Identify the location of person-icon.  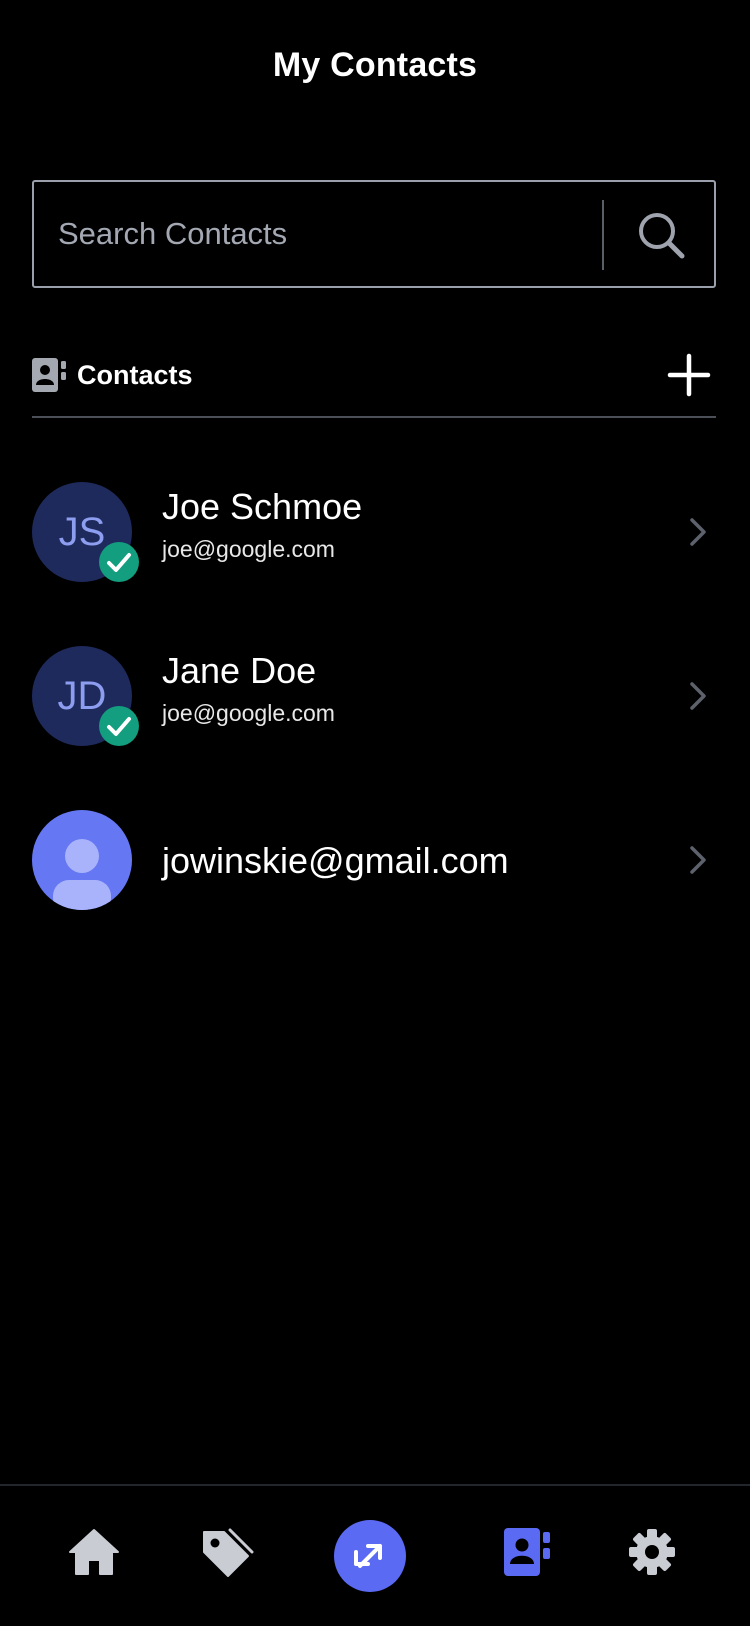
(82, 874).